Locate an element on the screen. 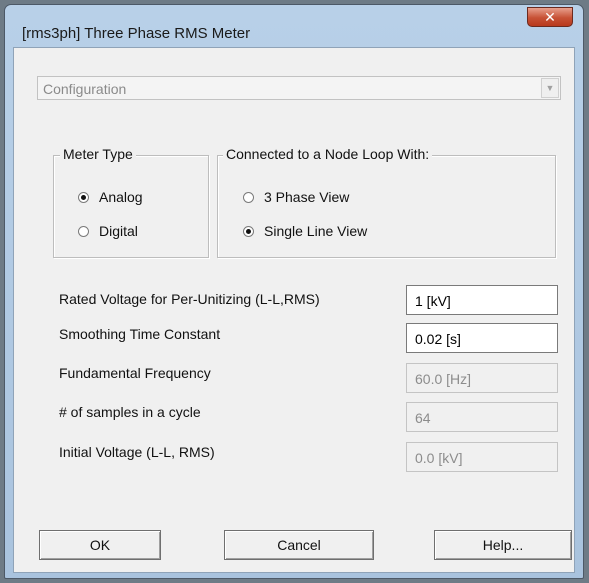 This screenshot has width=589, height=583. cancel-button: Cancel is located at coordinates (299, 545).